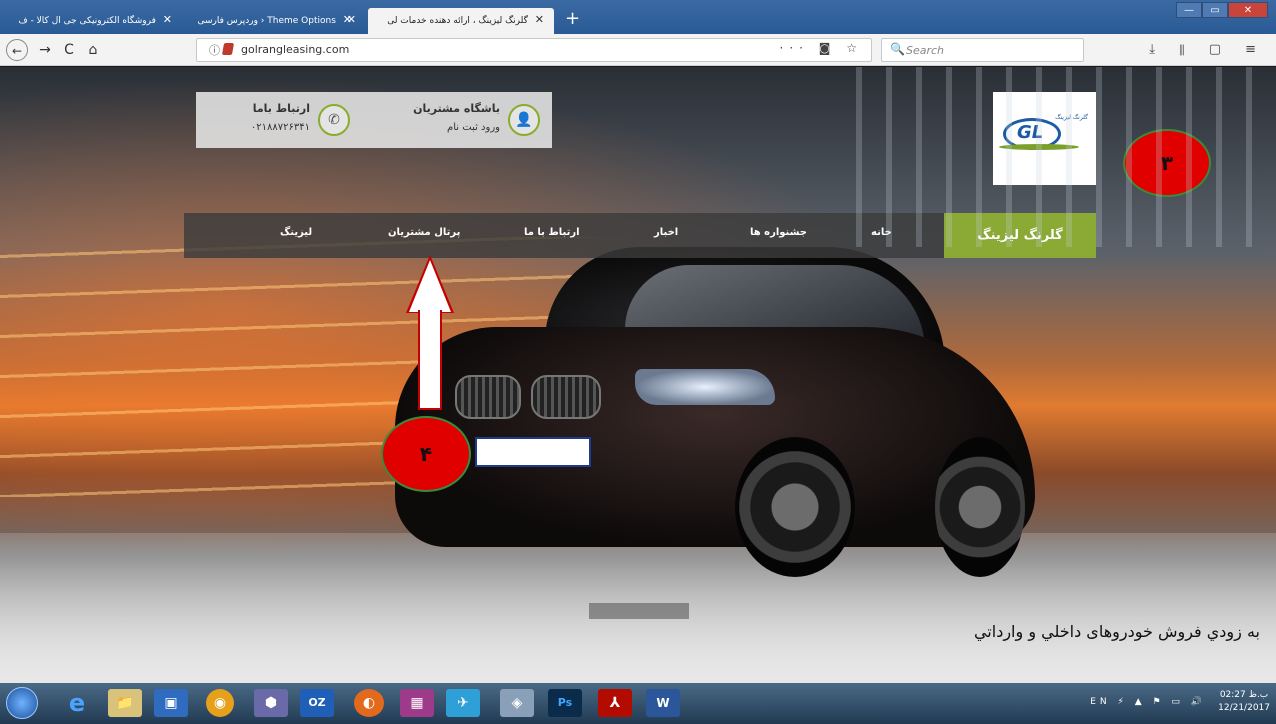 This screenshot has height=724, width=1276. Describe the element at coordinates (778, 232) in the screenshot. I see `menu-item-festivals: جشنواره ها` at that location.